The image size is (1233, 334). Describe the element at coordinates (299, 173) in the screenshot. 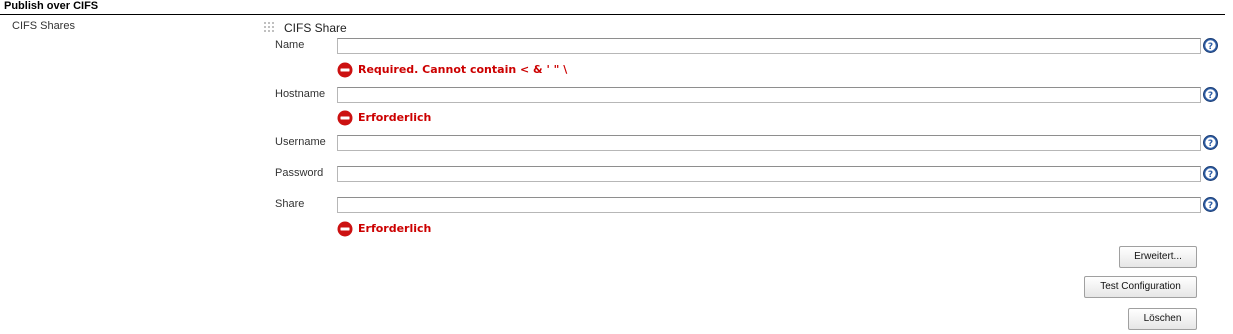

I see `password-label: Password` at that location.